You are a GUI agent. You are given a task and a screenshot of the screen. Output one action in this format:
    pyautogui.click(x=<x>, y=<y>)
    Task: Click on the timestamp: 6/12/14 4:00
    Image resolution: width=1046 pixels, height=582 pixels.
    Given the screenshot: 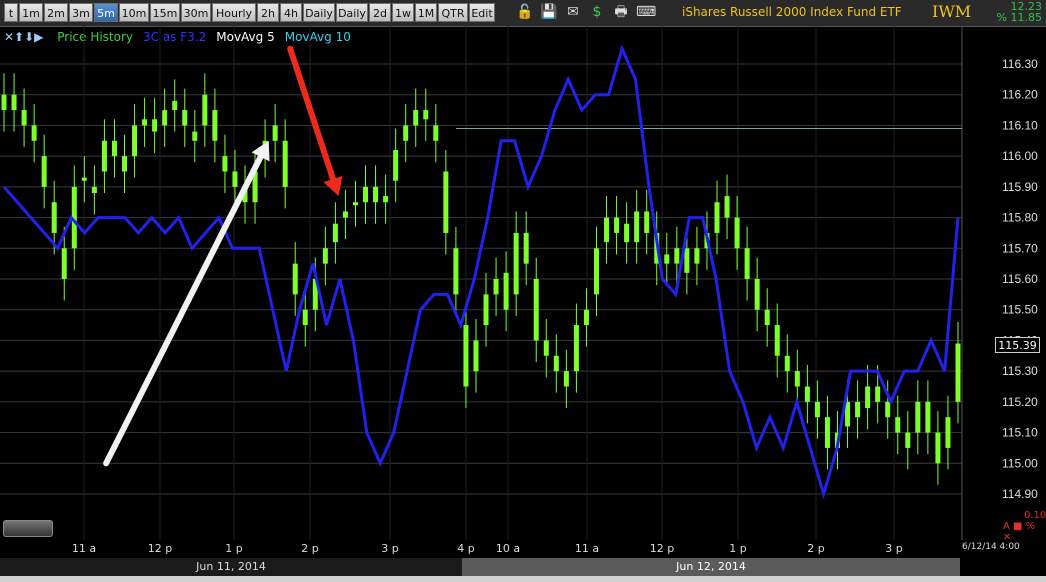 What is the action you would take?
    pyautogui.click(x=991, y=547)
    